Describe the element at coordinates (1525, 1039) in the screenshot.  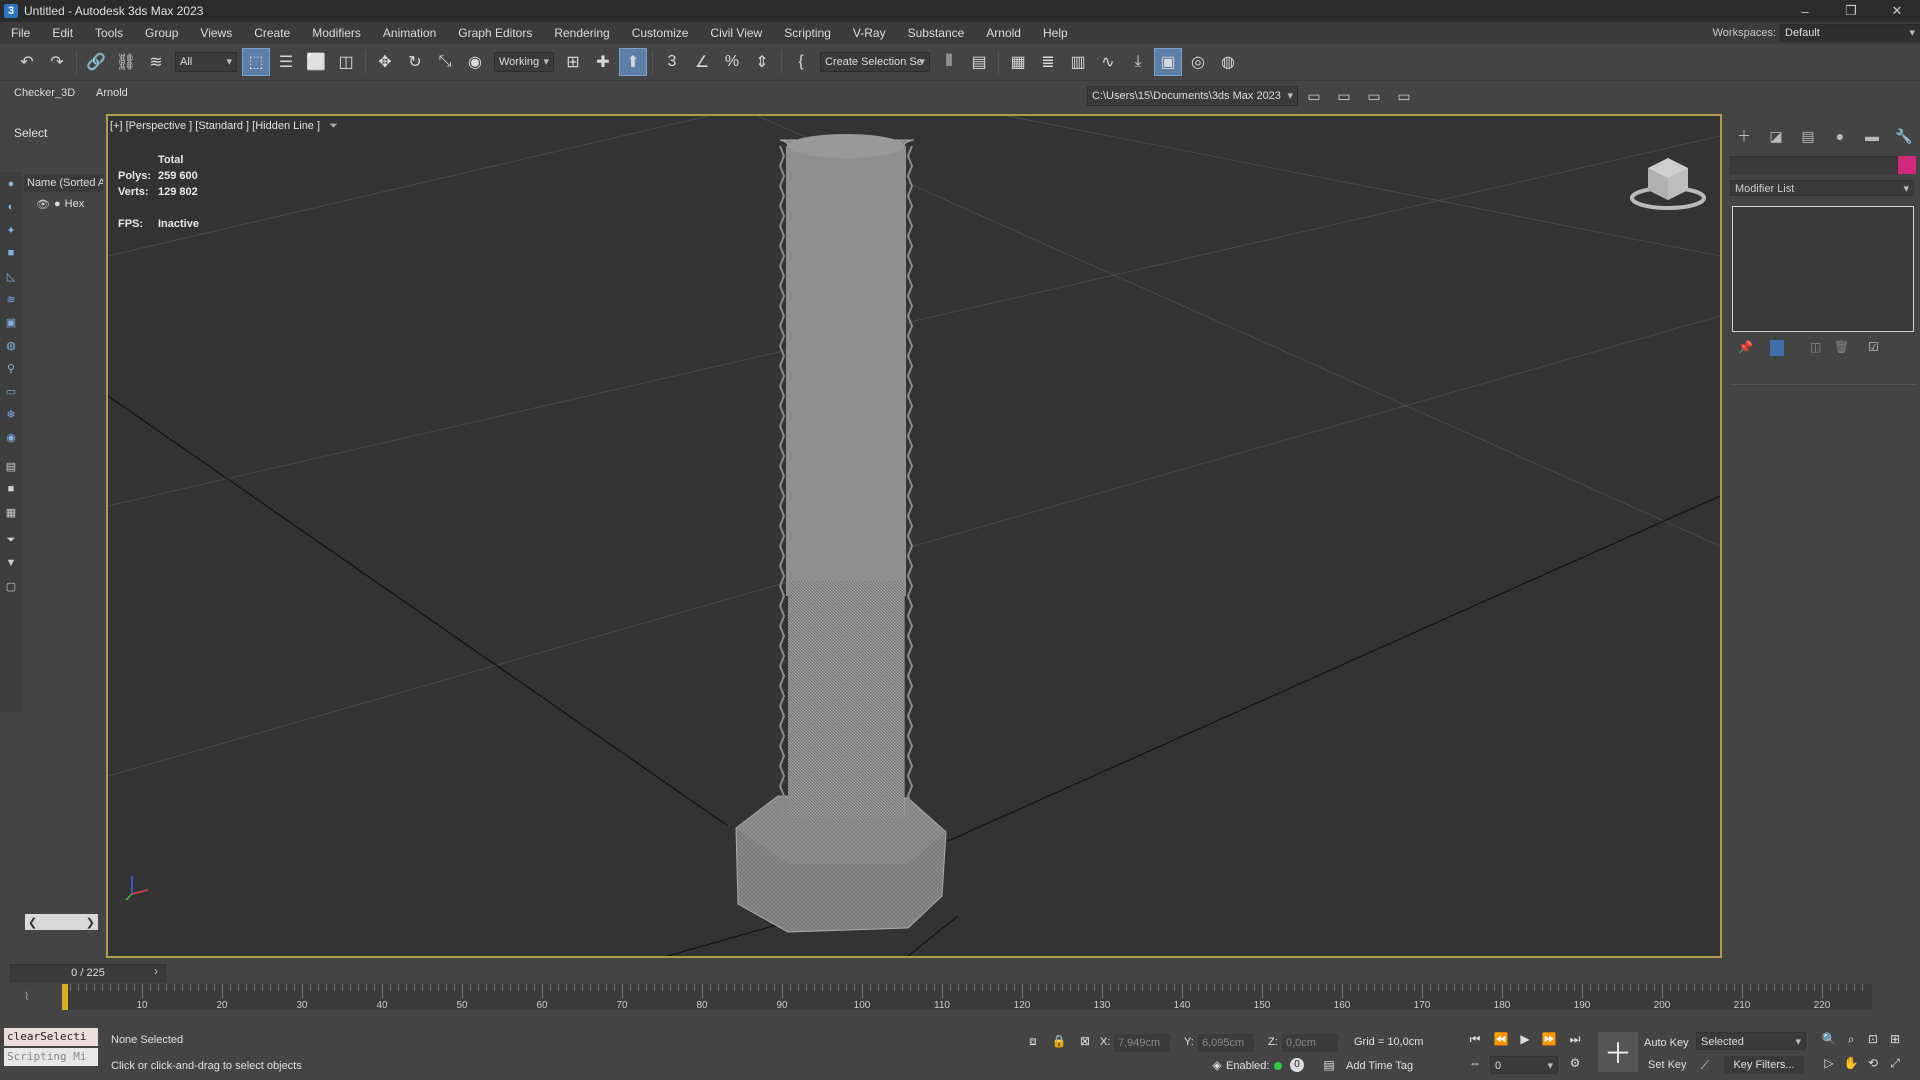
I see `play-icon: ▶` at that location.